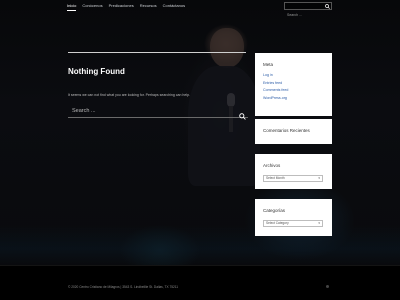 The height and width of the screenshot is (300, 400). I want to click on categories-widget: Categorías Select Category ▾, so click(293, 217).